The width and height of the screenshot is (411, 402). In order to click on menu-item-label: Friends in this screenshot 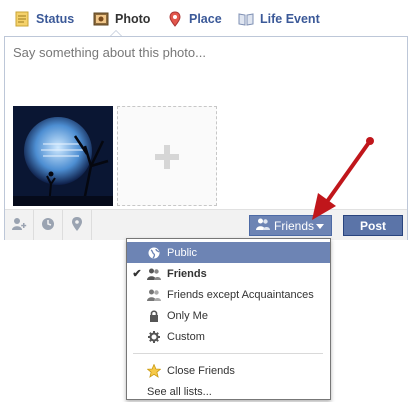, I will do `click(187, 273)`.